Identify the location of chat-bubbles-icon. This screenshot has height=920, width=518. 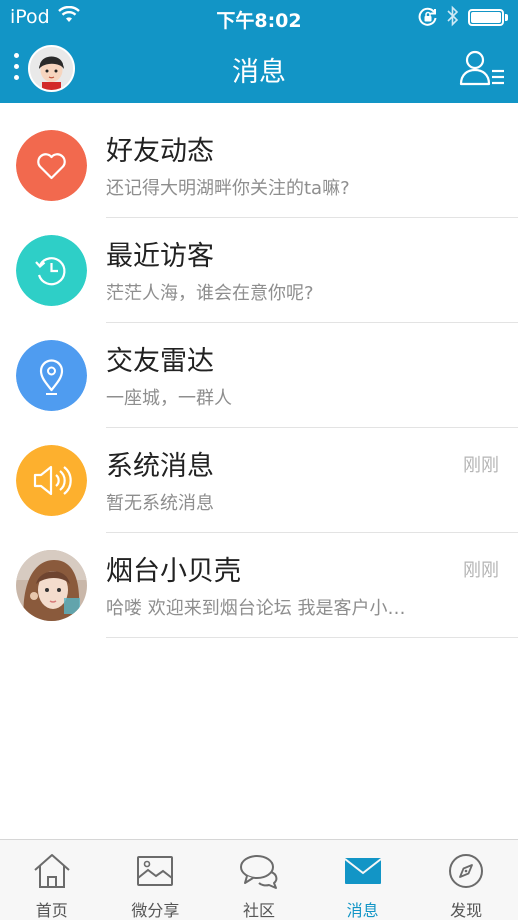
(259, 873).